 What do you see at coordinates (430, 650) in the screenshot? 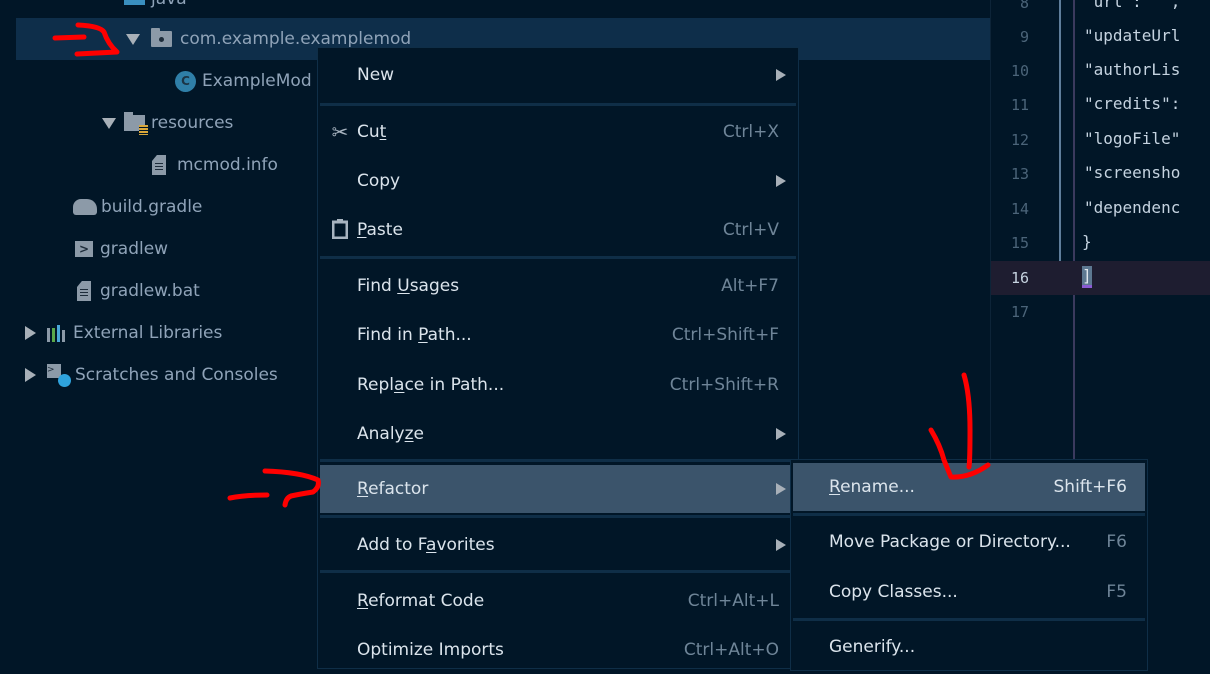
I see `menu-item-label: Optimize Imports` at bounding box center [430, 650].